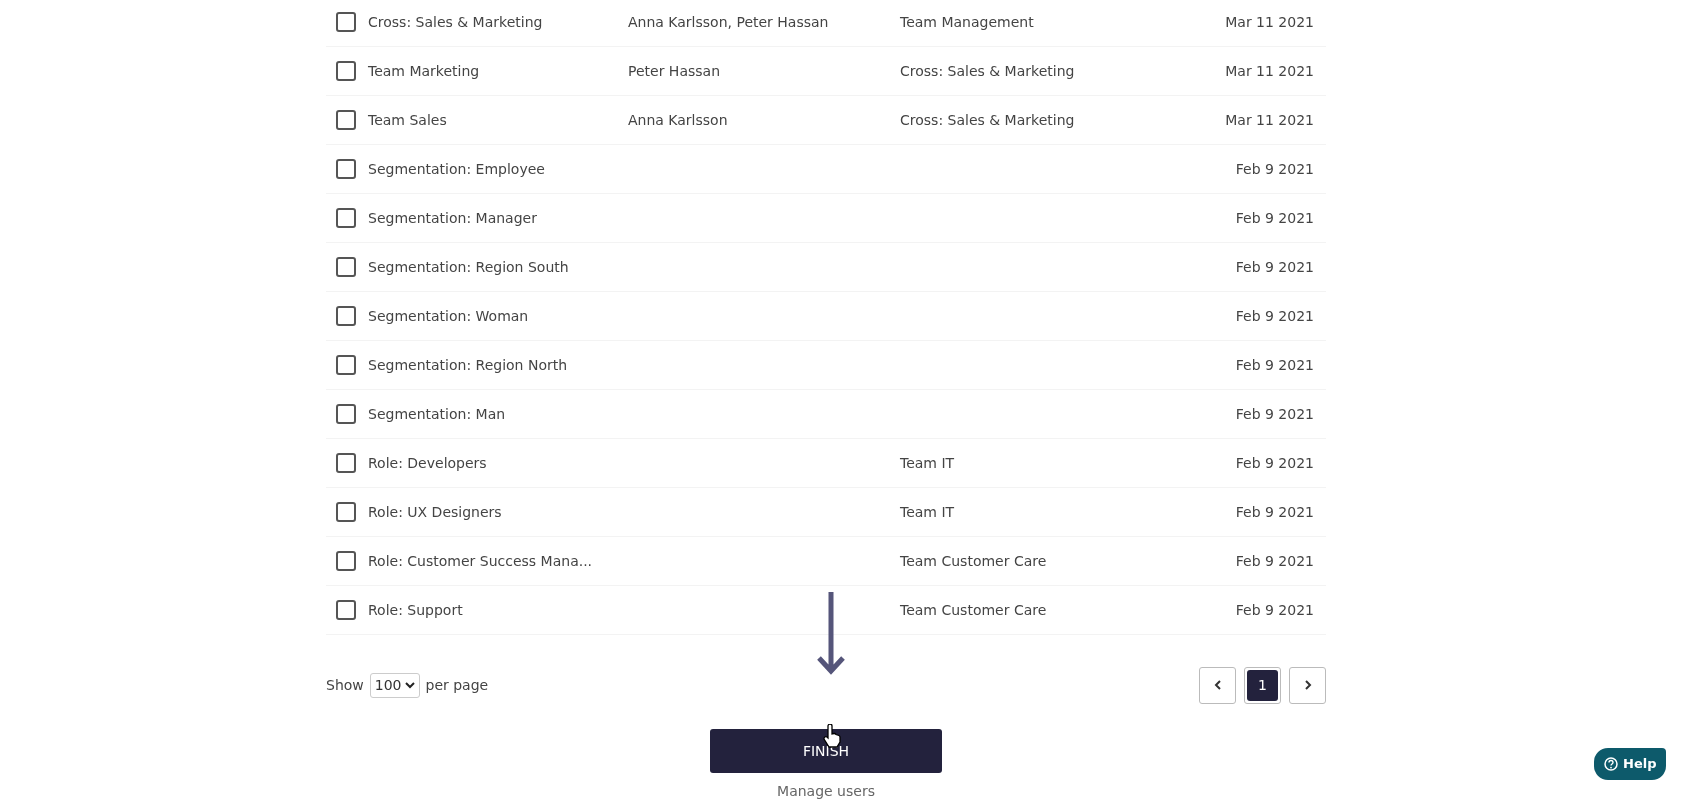  I want to click on manage-users-link: Manage users, so click(826, 791).